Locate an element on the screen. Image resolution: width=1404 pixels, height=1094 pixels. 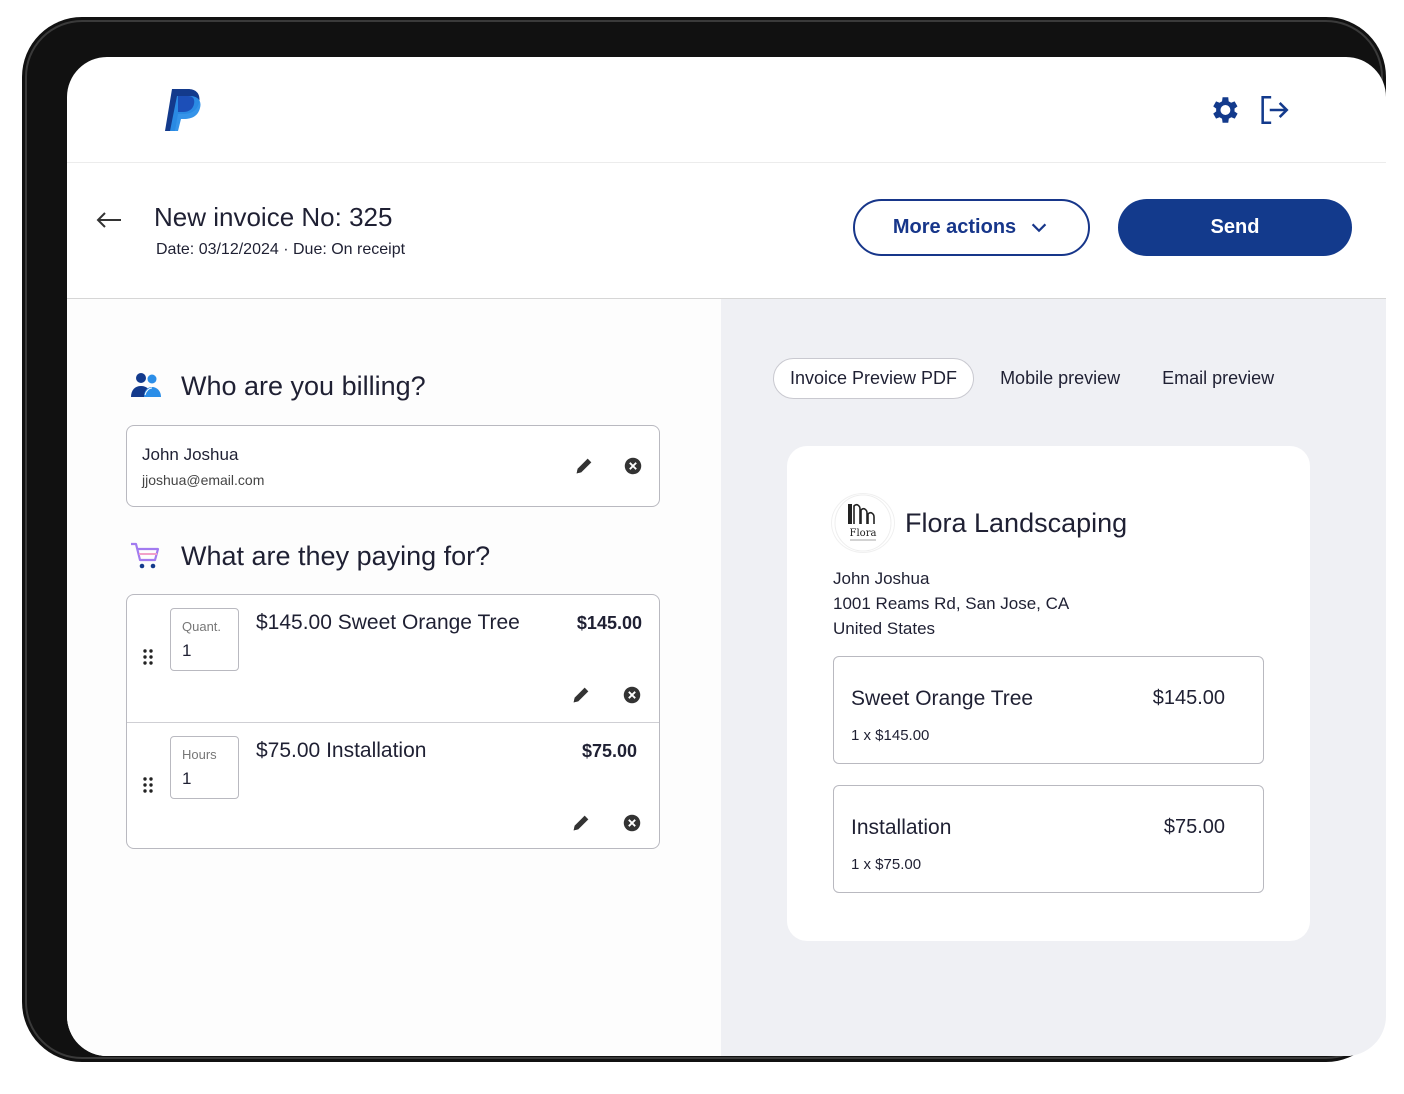
item-amount: $145.00 is located at coordinates (609, 623).